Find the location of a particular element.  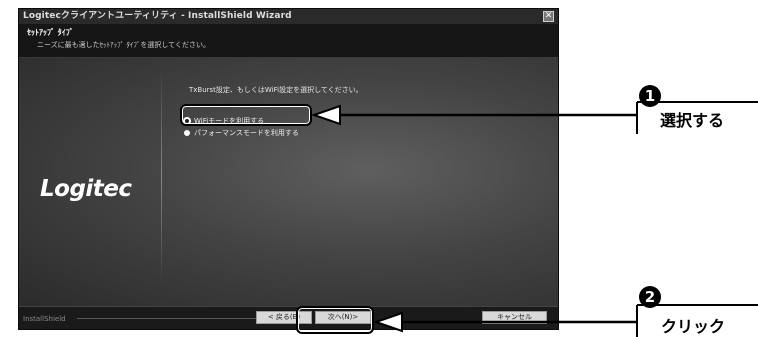

callout-number-1: 1 is located at coordinates (650, 96).